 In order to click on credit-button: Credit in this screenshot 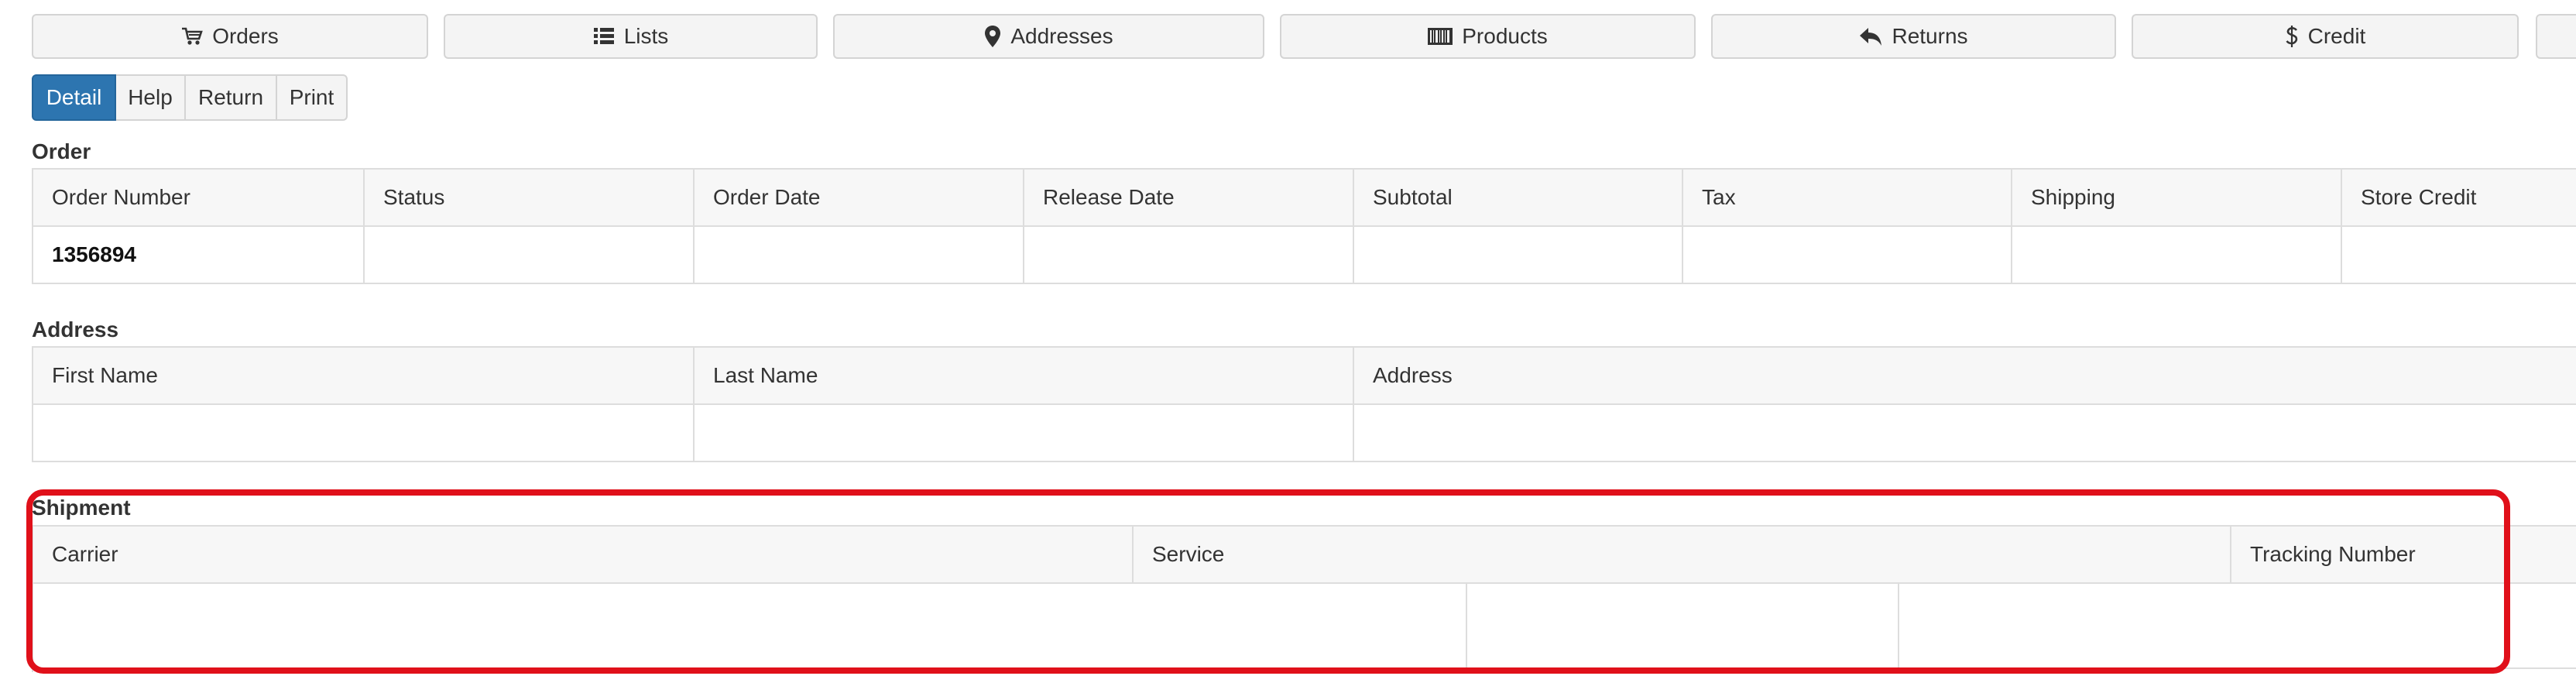, I will do `click(2325, 36)`.